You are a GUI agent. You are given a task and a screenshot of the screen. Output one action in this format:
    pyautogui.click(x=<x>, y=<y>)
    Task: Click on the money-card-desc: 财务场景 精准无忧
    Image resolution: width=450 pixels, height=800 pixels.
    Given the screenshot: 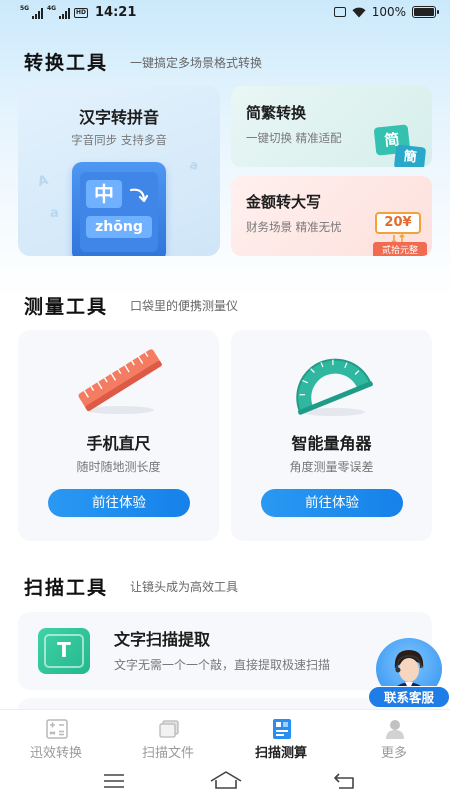 What is the action you would take?
    pyautogui.click(x=294, y=227)
    